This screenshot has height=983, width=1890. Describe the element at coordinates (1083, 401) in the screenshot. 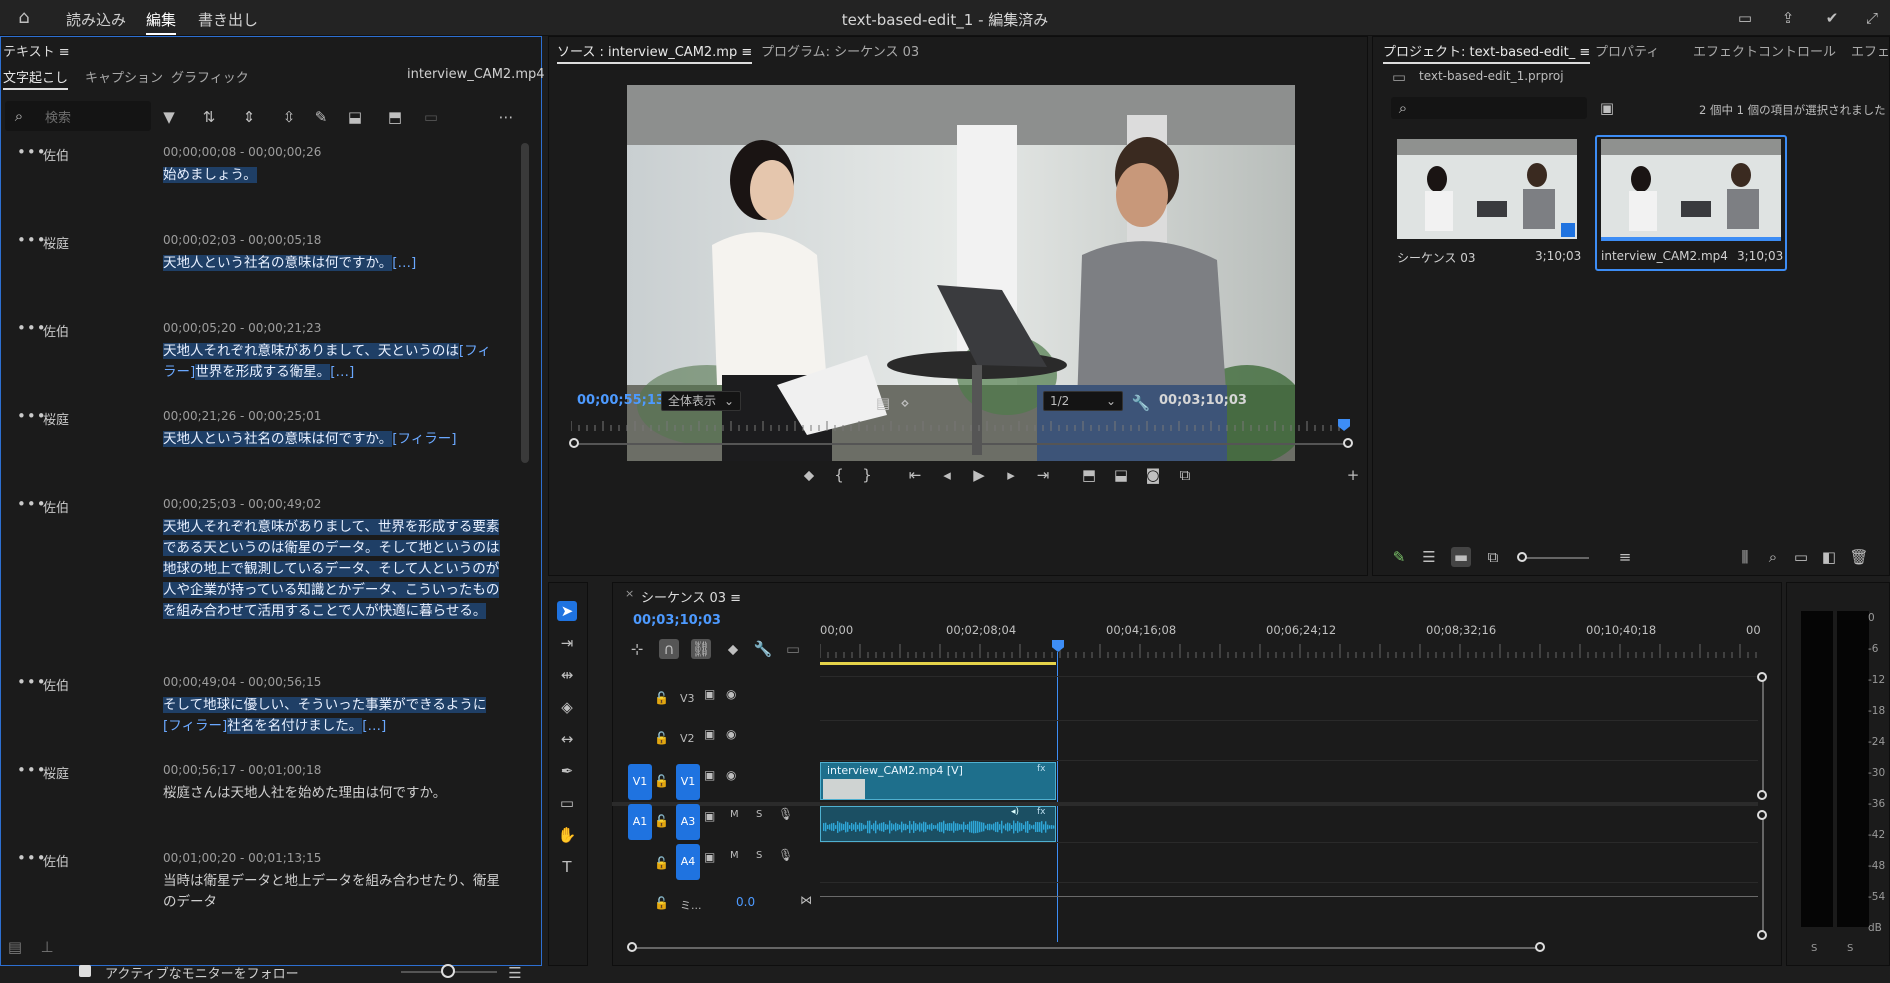

I see `resolution-select: 1/2 ⌄` at that location.